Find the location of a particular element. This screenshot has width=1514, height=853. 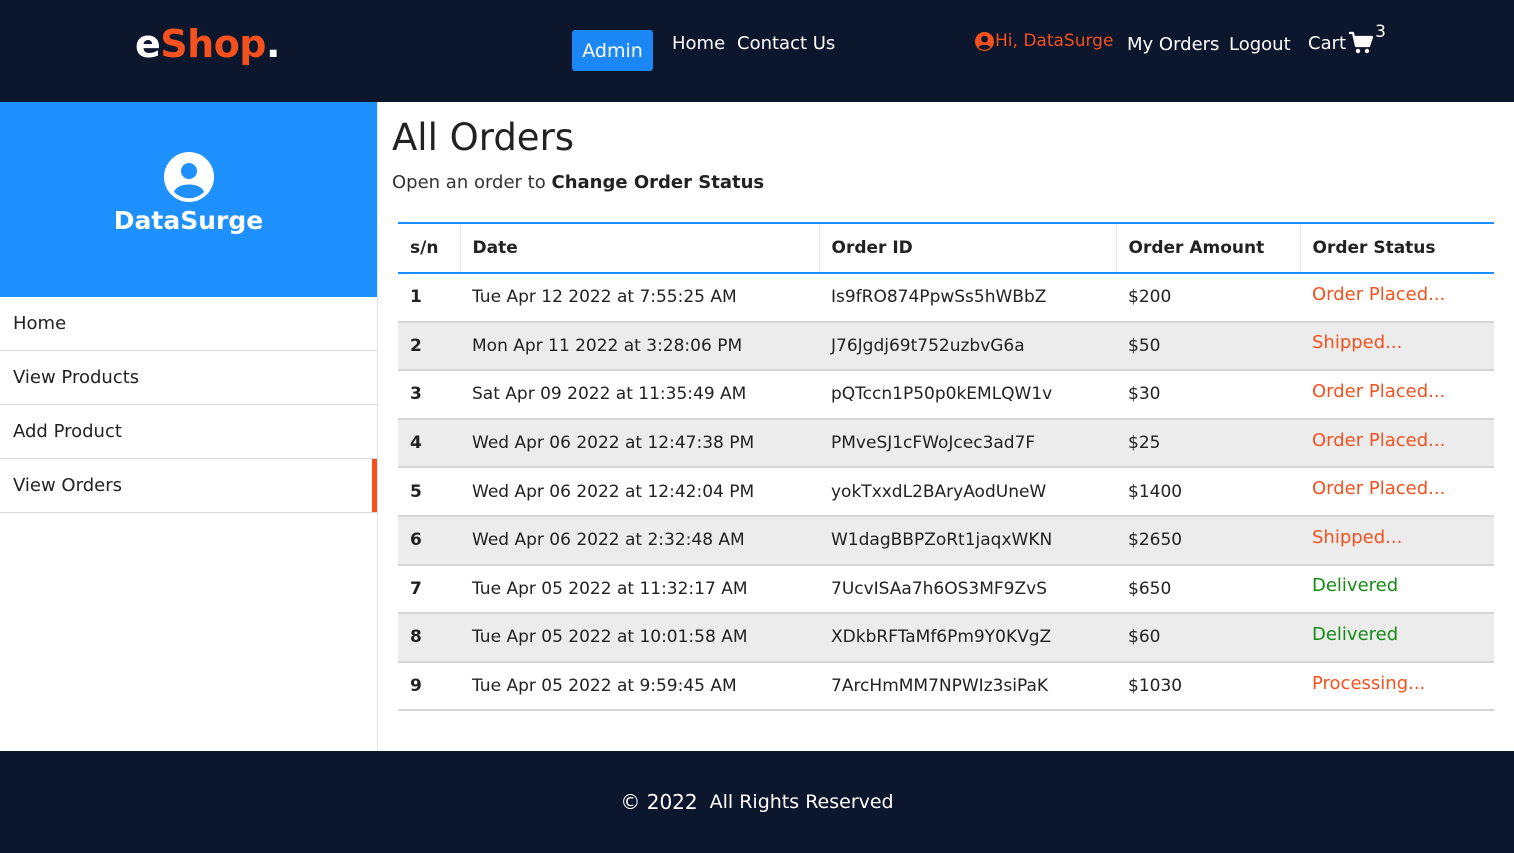

cell-amount: $1030 is located at coordinates (1208, 686).